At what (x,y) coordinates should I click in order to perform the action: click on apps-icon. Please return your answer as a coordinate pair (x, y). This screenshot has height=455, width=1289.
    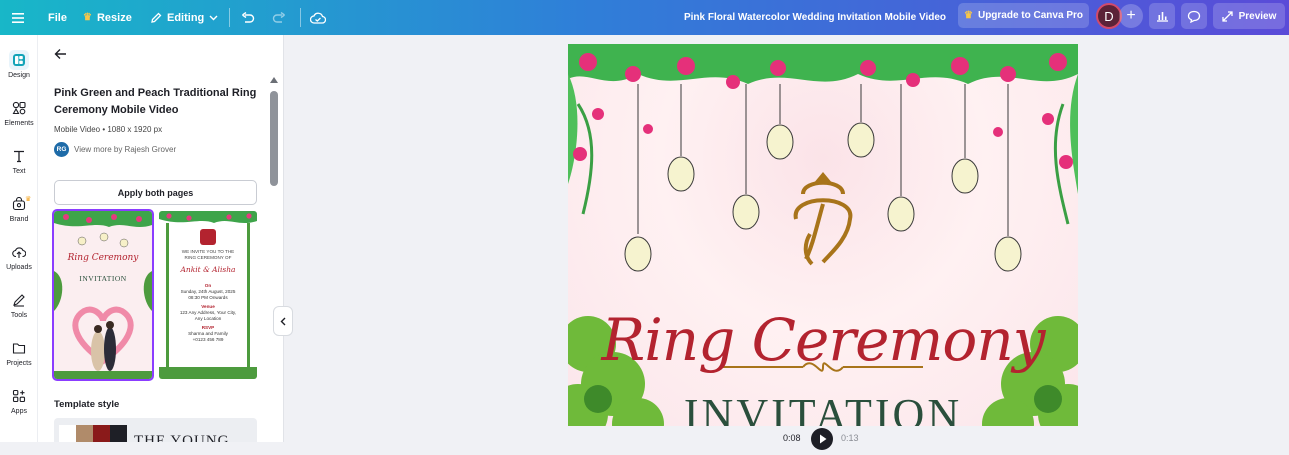
    Looking at the image, I should click on (19, 396).